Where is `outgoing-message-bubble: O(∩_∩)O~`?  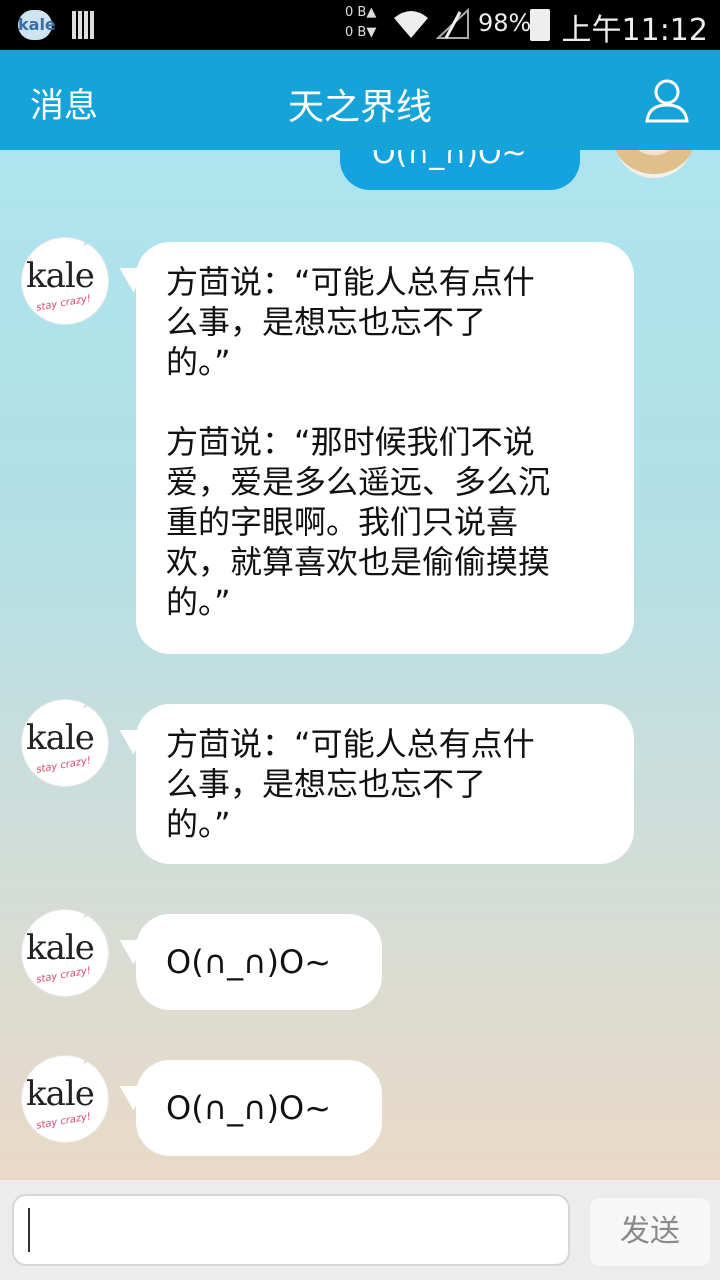
outgoing-message-bubble: O(∩_∩)O~ is located at coordinates (460, 170).